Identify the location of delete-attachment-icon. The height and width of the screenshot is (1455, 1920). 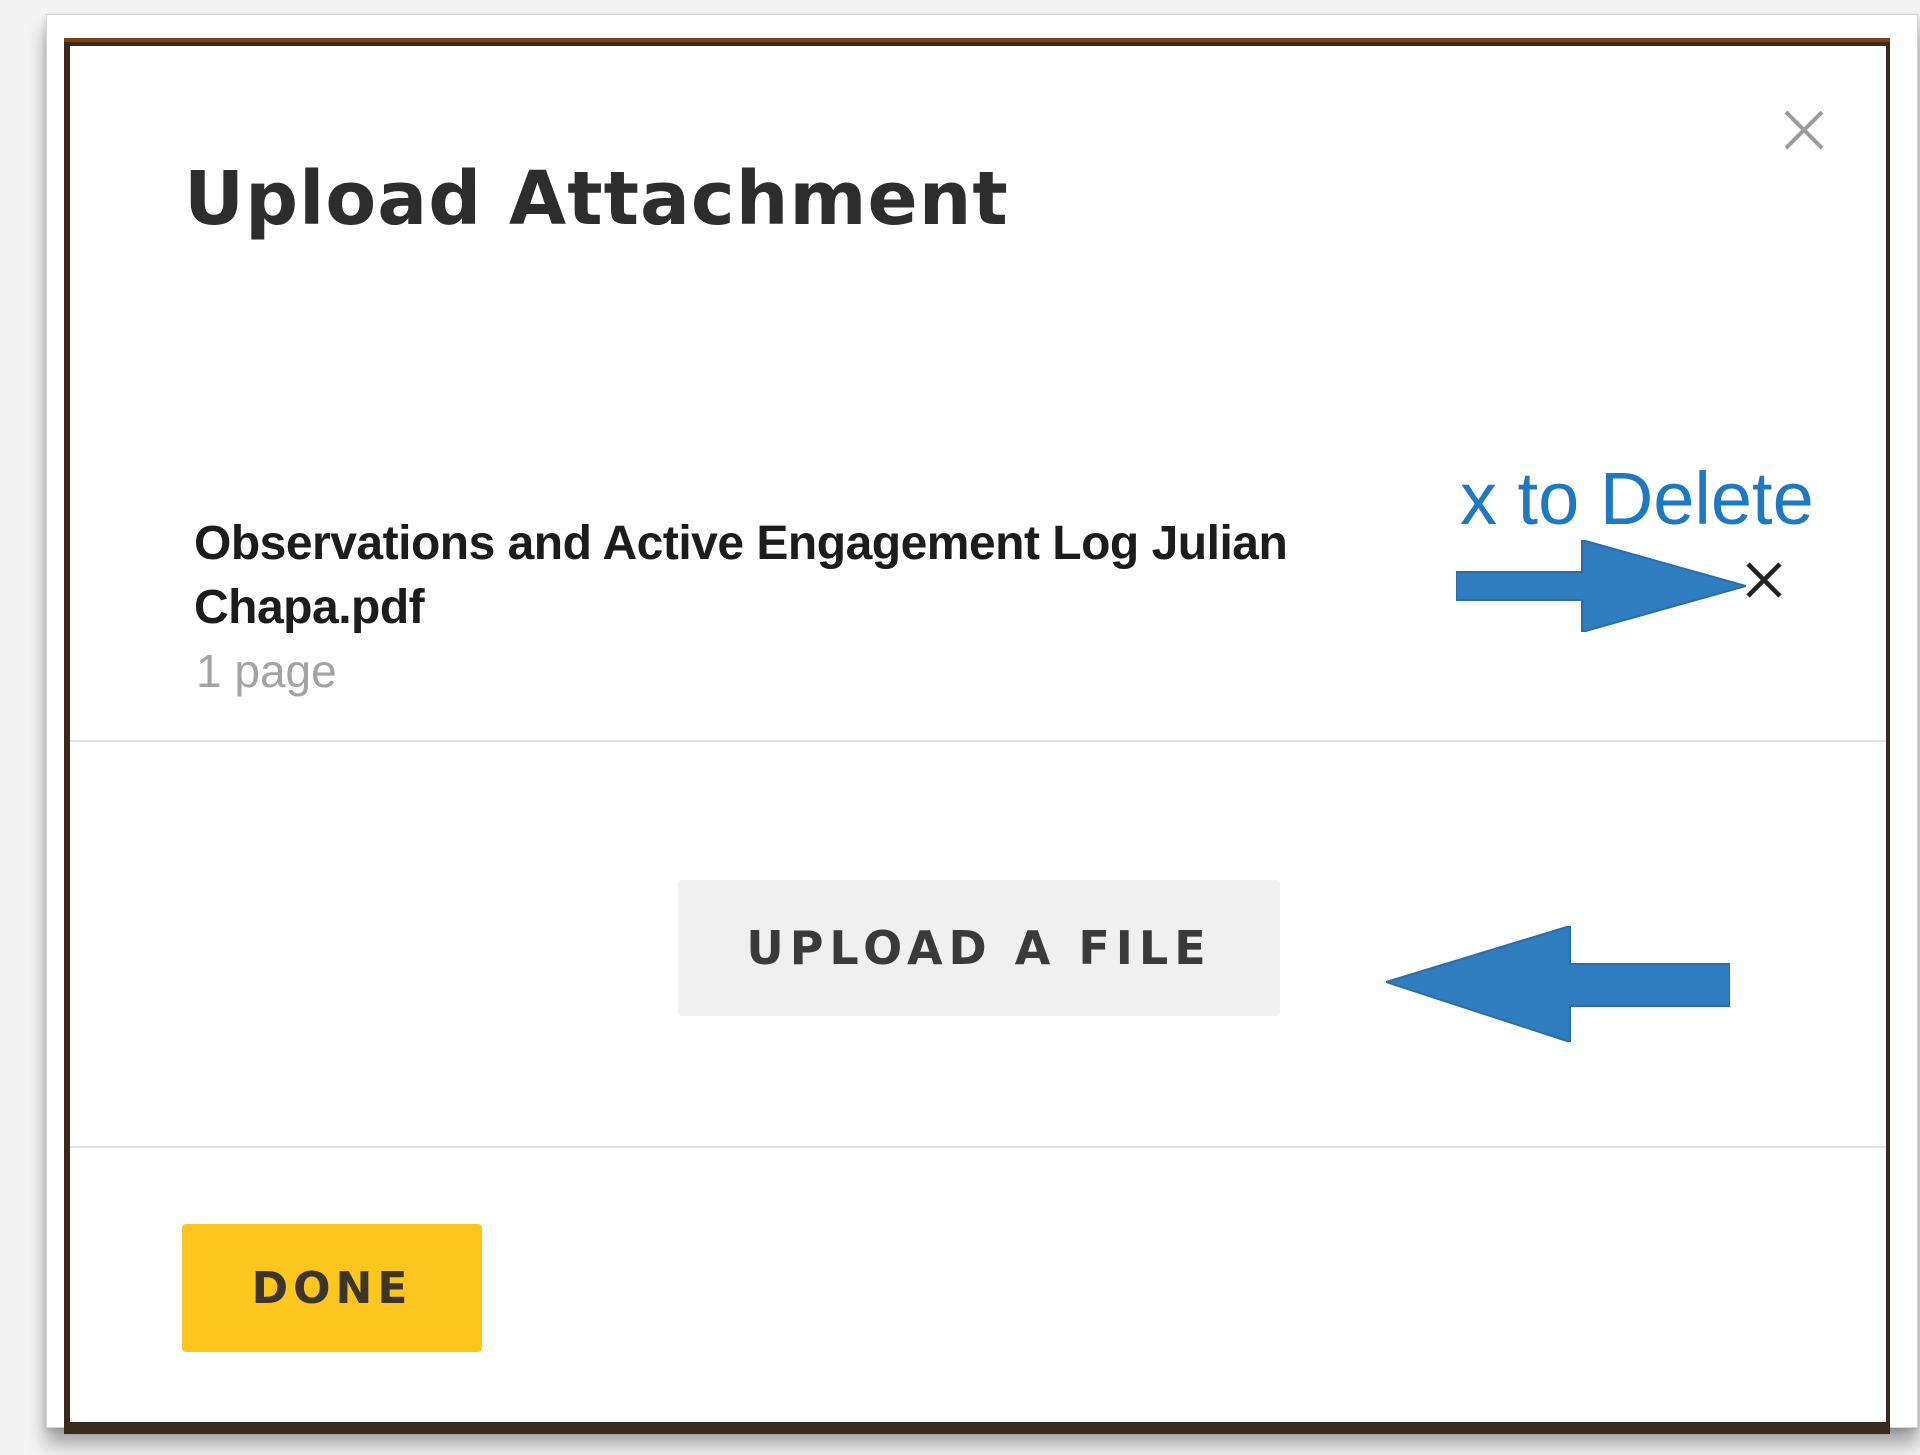
(1764, 580).